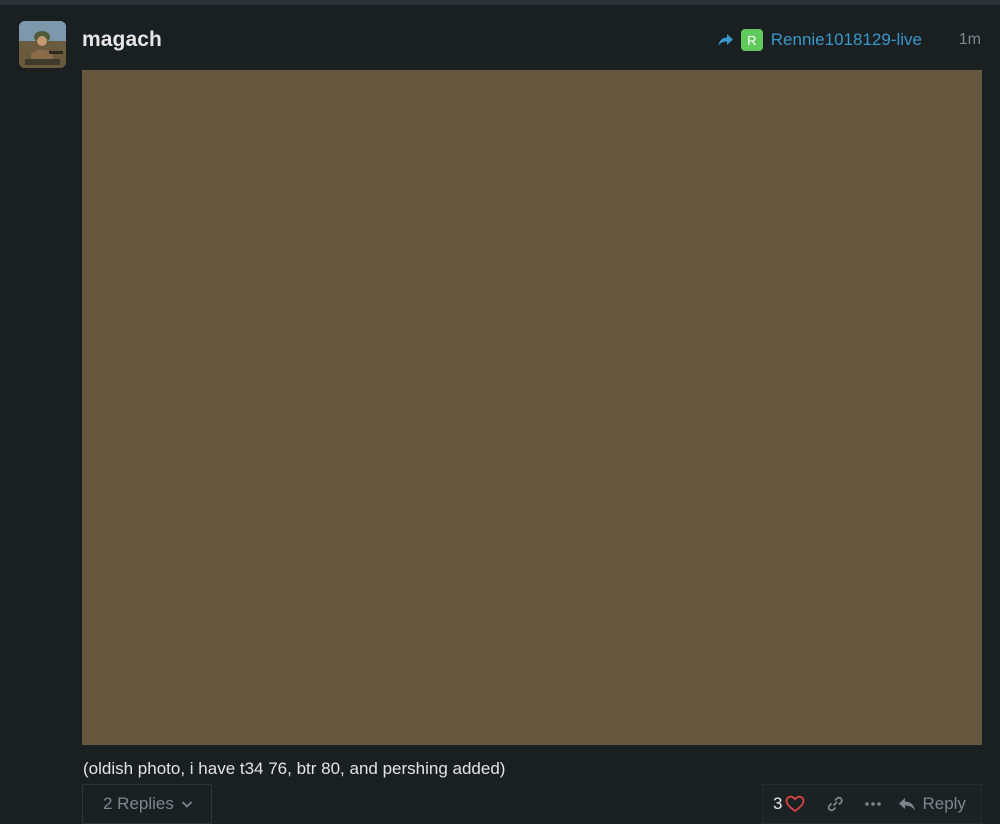 This screenshot has height=824, width=1000. I want to click on avatar-image, so click(42, 44).